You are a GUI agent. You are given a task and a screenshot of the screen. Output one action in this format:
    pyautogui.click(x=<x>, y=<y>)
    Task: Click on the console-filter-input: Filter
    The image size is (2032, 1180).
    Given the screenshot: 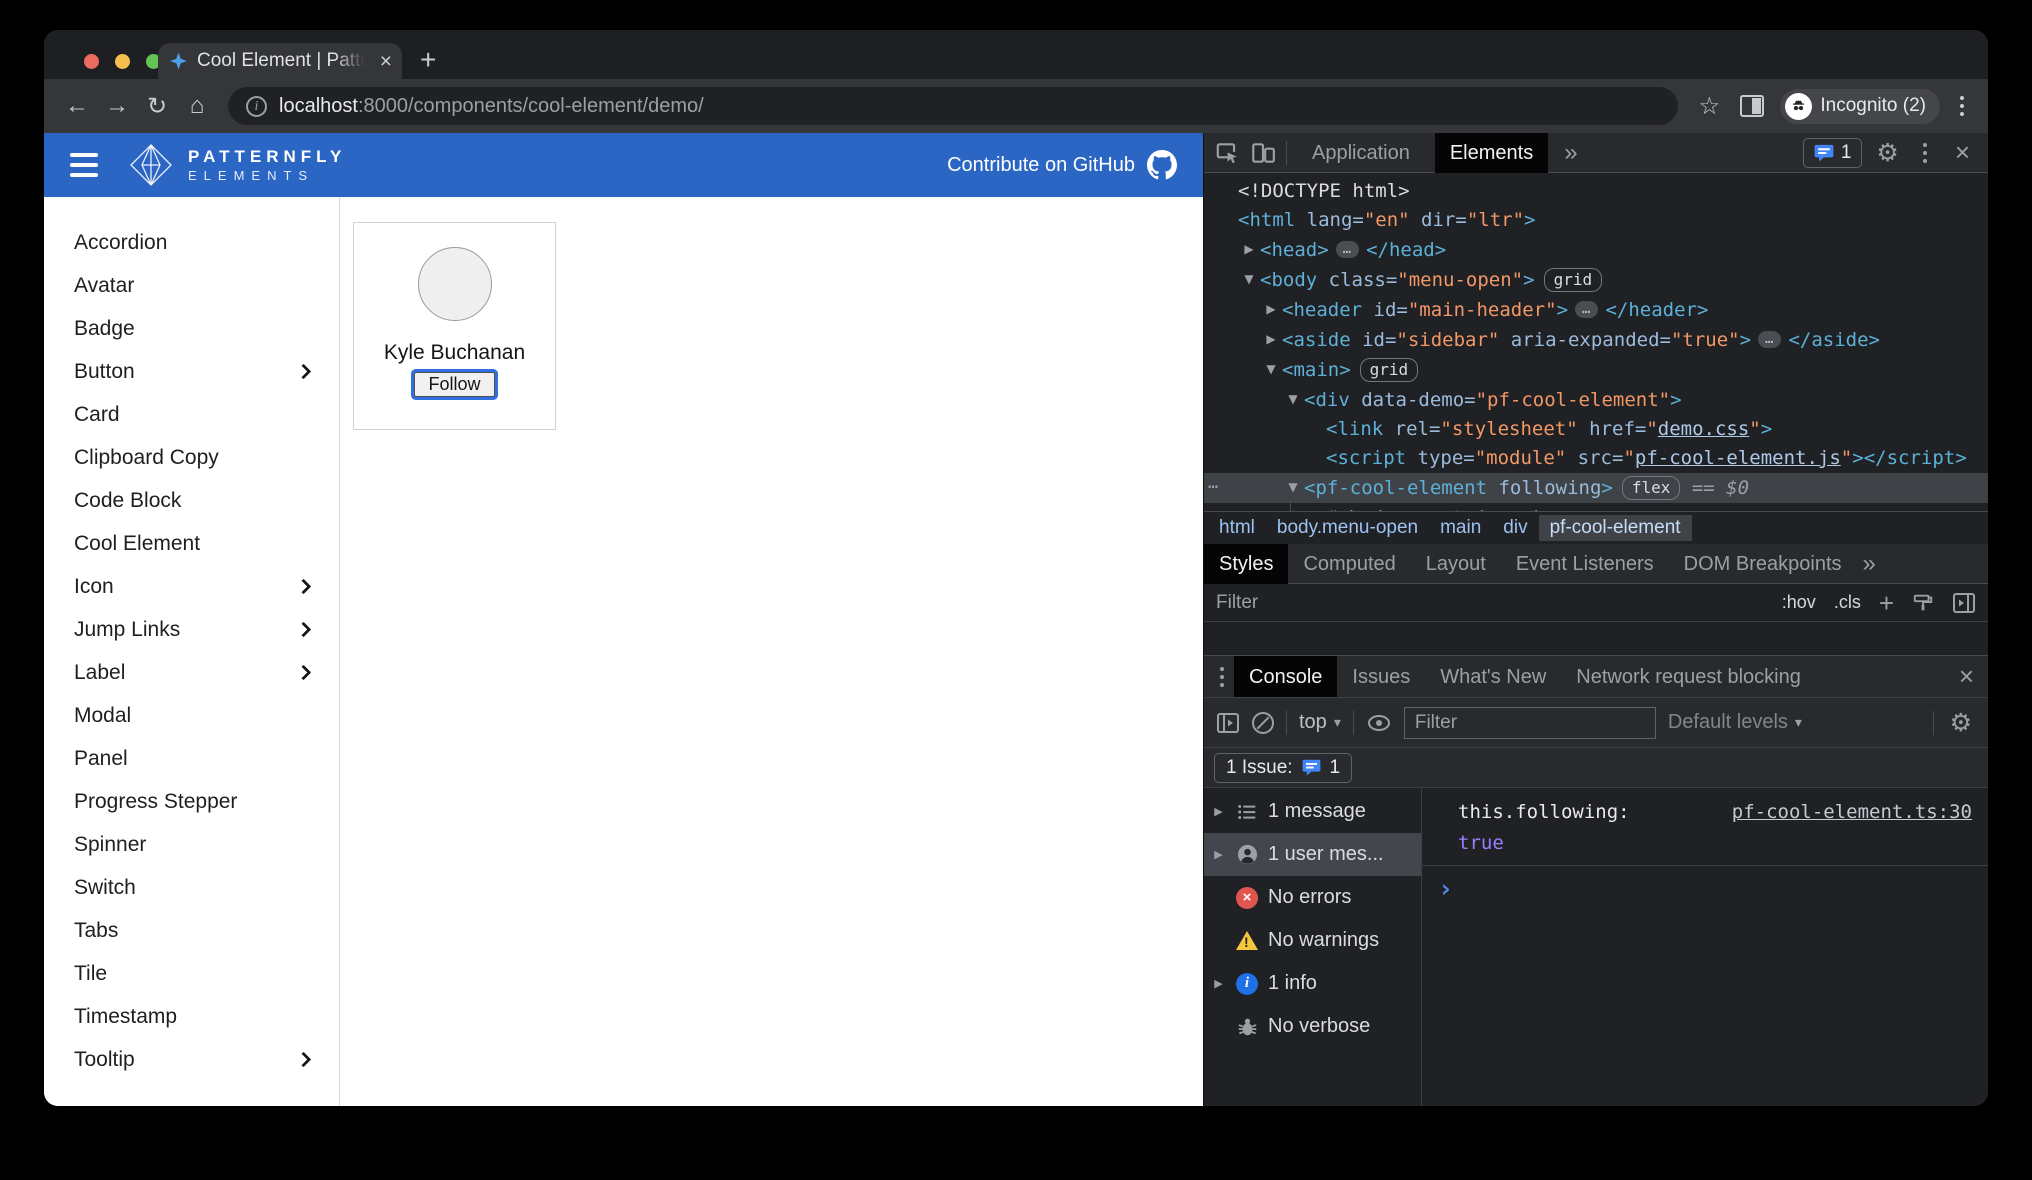 What is the action you would take?
    pyautogui.click(x=1529, y=722)
    